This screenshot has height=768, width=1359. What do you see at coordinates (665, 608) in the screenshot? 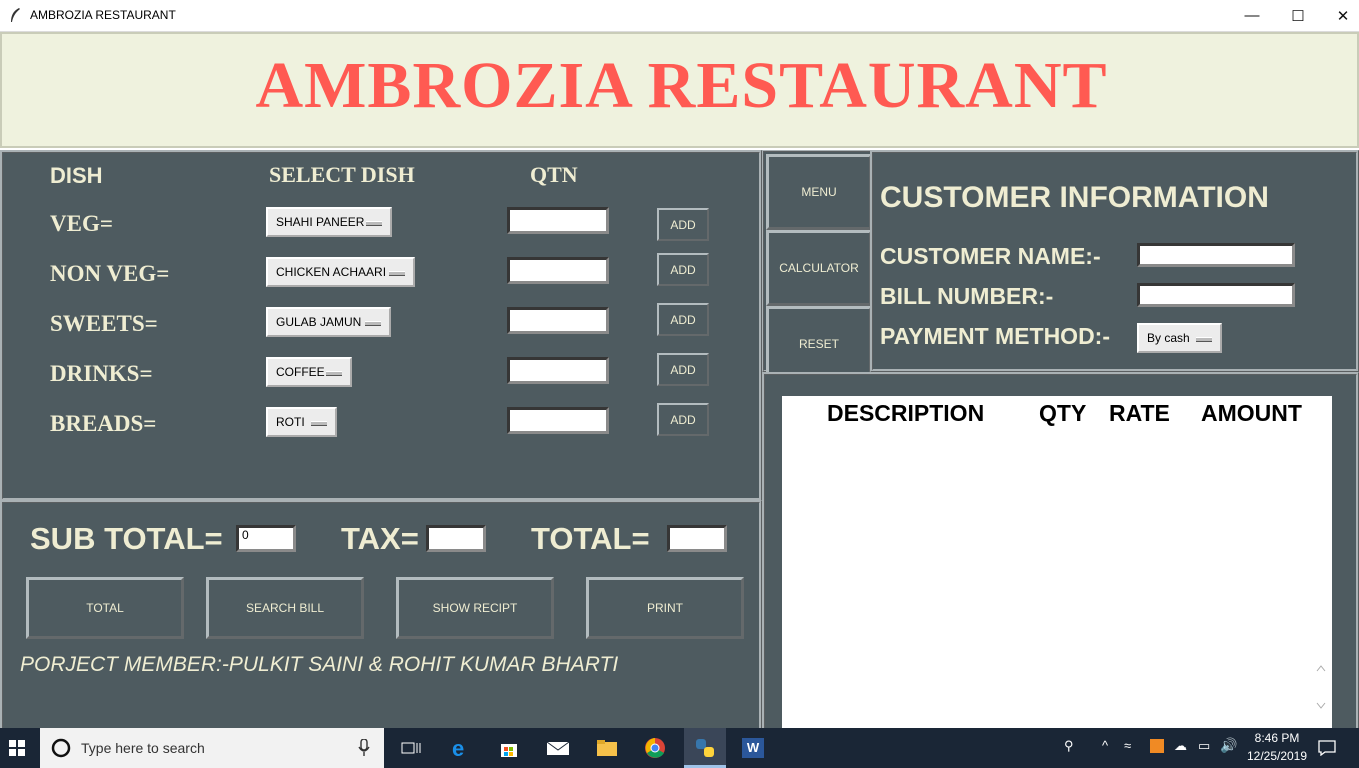
I see `print-button: PRINT` at bounding box center [665, 608].